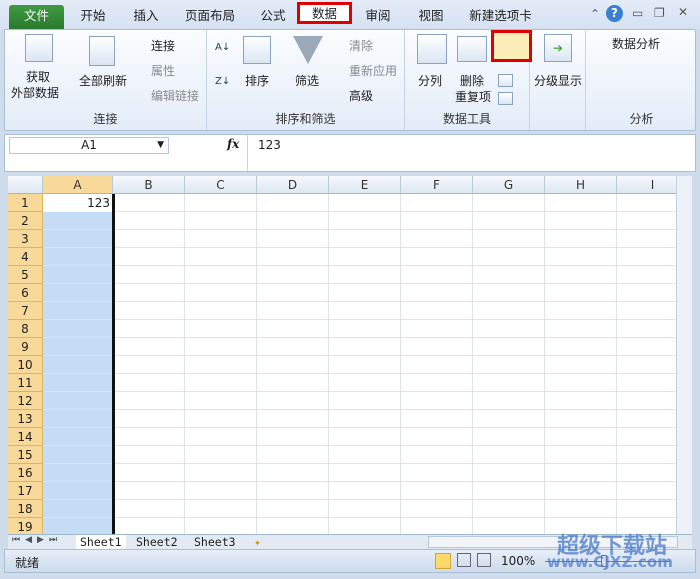 The width and height of the screenshot is (700, 579). I want to click on selected-column, so click(78, 364).